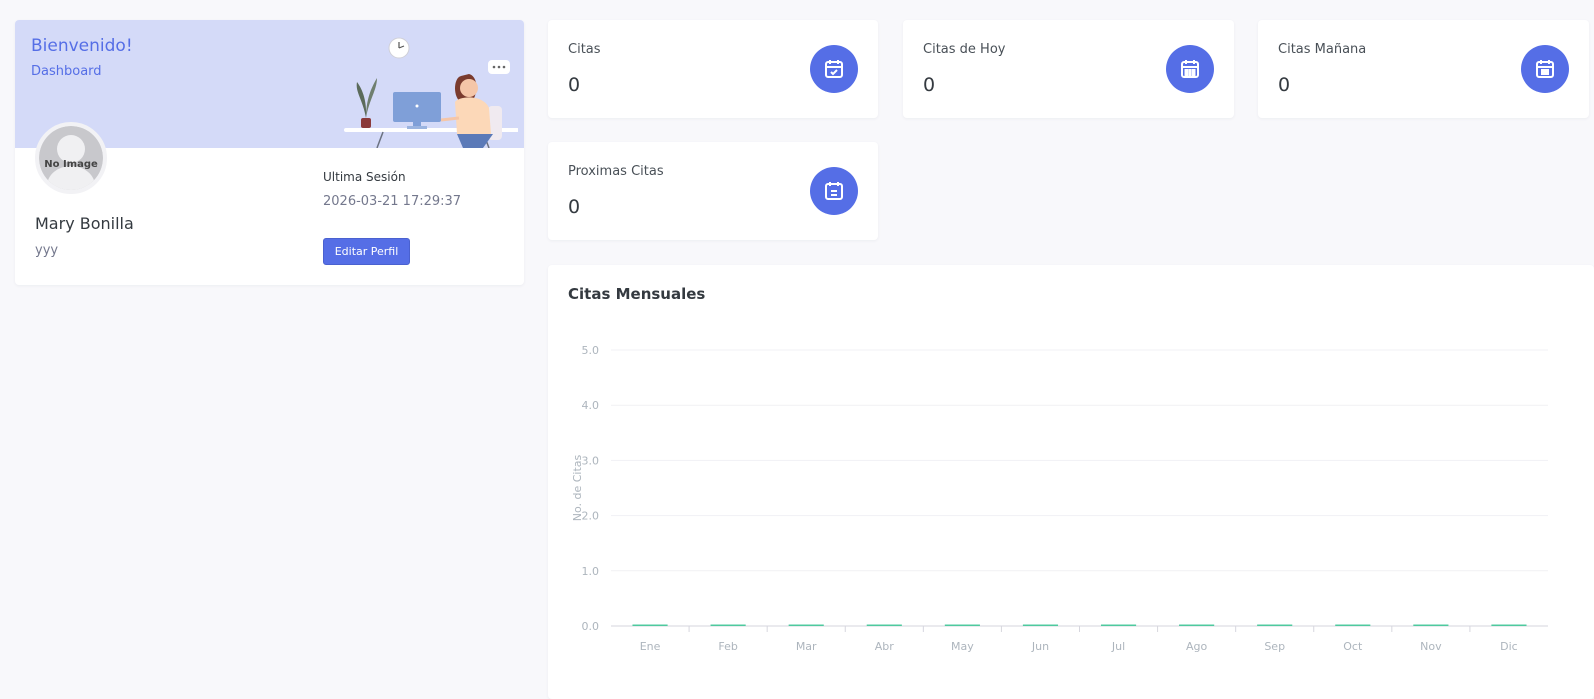 This screenshot has height=699, width=1594. I want to click on office-illustration, so click(431, 92).